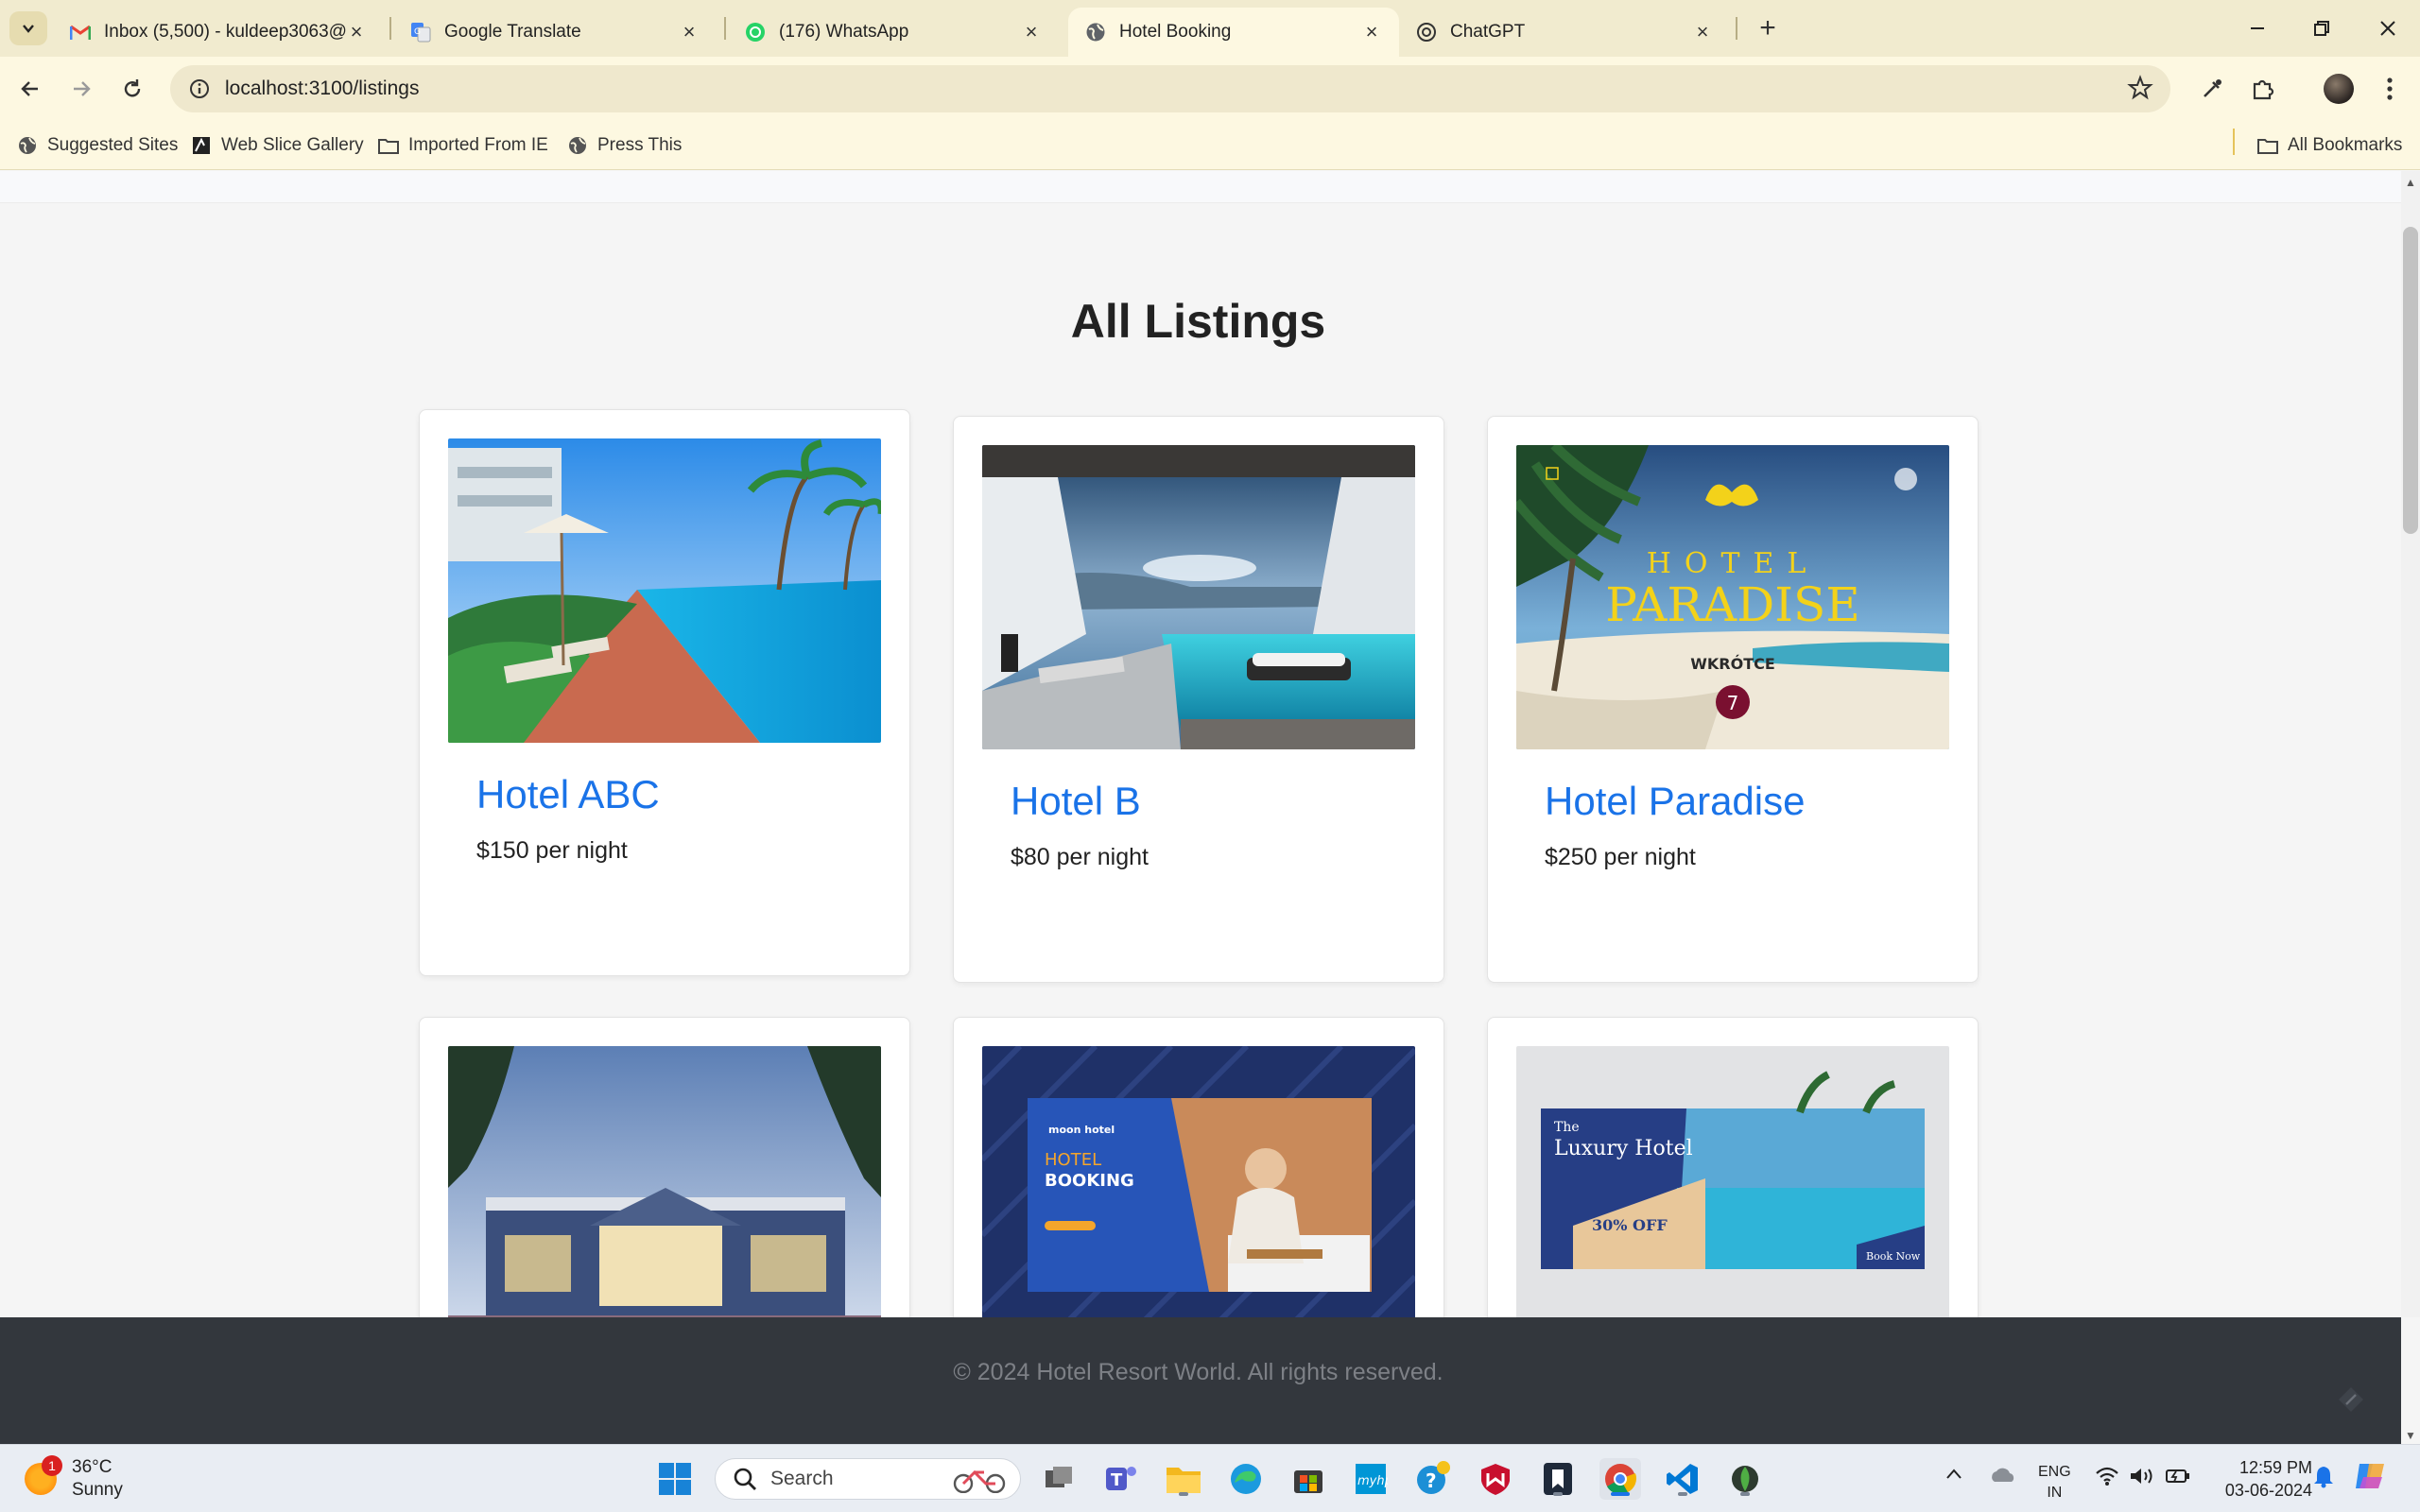 The image size is (2420, 1512). Describe the element at coordinates (1893, 1256) in the screenshot. I see `image-text-book-now: Book Now` at that location.